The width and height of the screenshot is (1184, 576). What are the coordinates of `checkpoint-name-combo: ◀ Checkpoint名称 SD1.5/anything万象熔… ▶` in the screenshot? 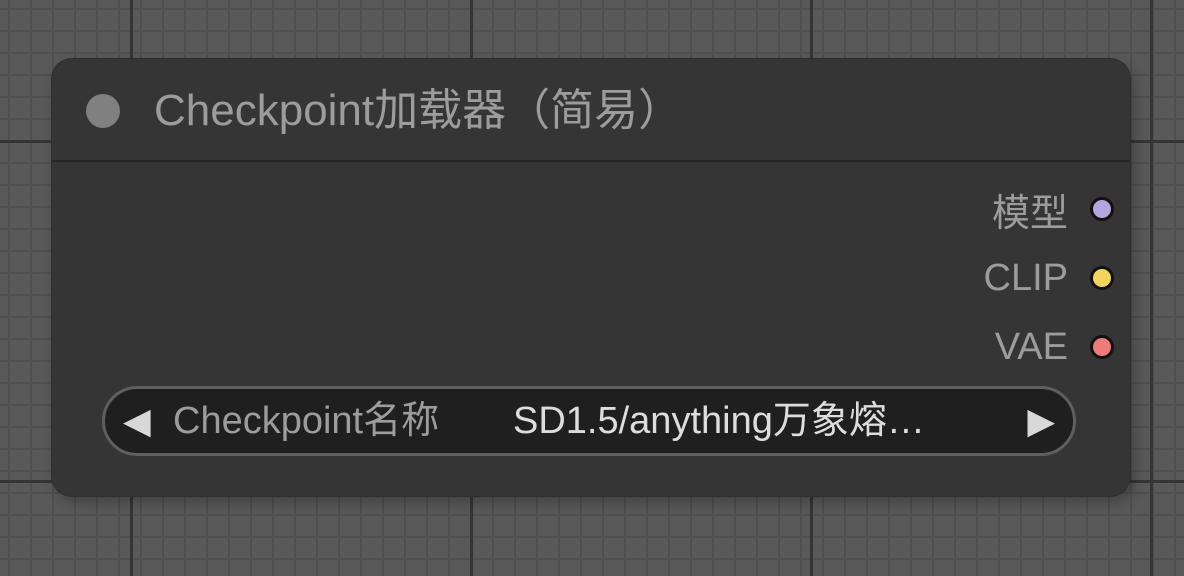 It's located at (589, 421).